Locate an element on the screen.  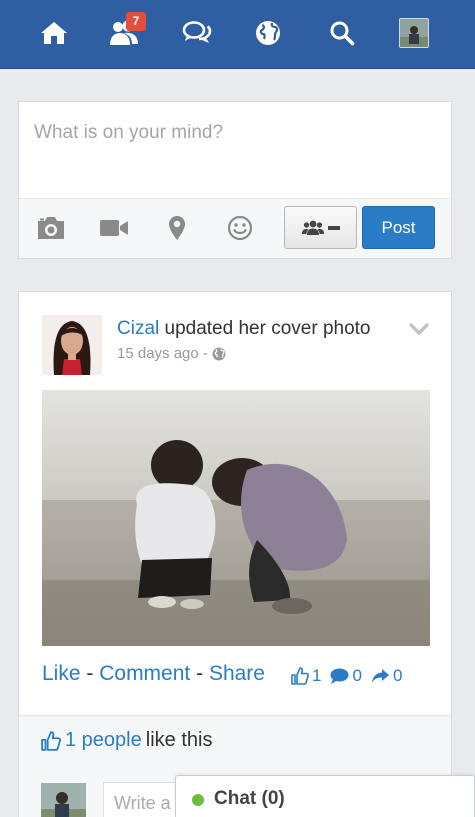
composer-toolbar: Post is located at coordinates (235, 228).